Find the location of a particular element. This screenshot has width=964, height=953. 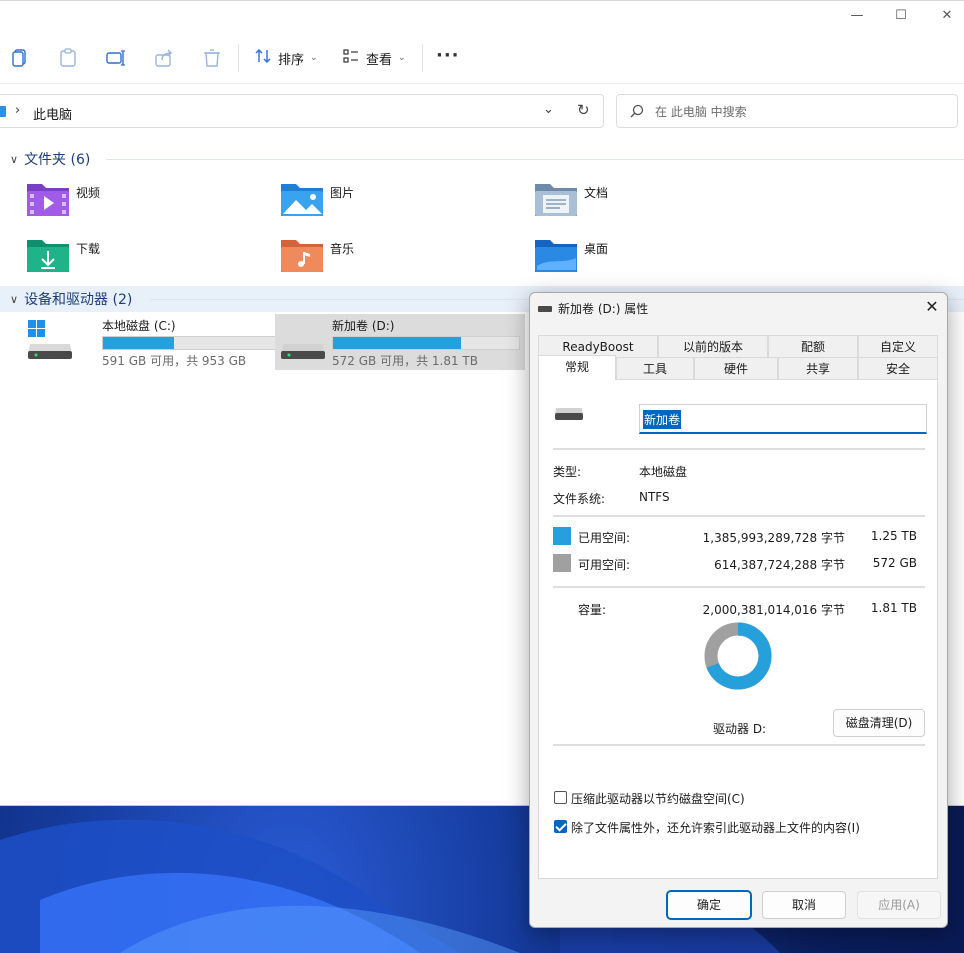

drive-item-d: 新加卷 (D:) 572 GB 可用，共 1.81 TB is located at coordinates (400, 342).